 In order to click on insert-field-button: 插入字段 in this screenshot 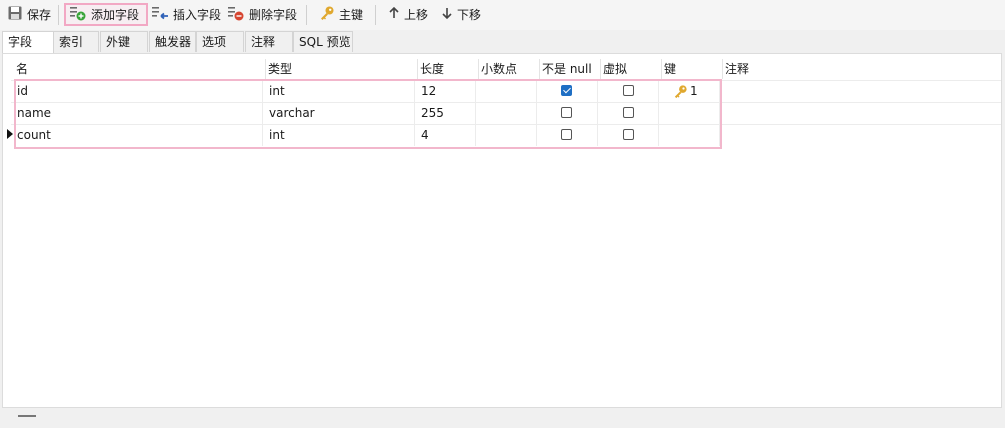, I will do `click(186, 14)`.